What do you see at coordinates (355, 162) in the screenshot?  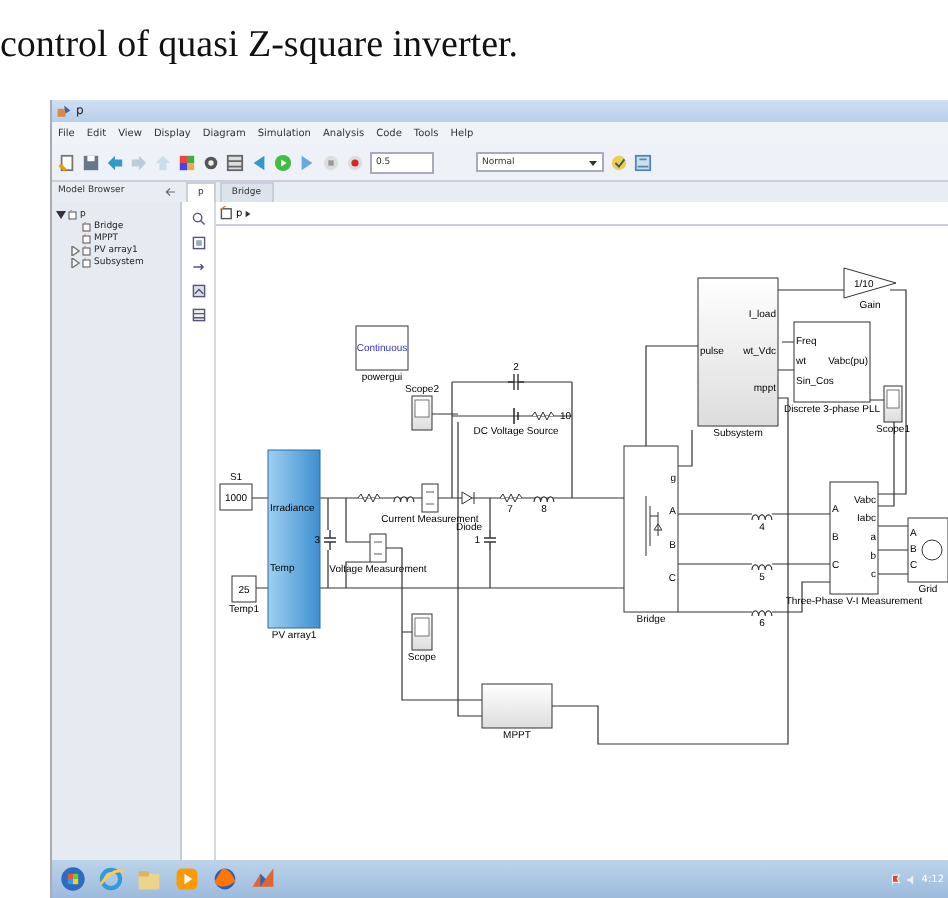 I see `record-icon` at bounding box center [355, 162].